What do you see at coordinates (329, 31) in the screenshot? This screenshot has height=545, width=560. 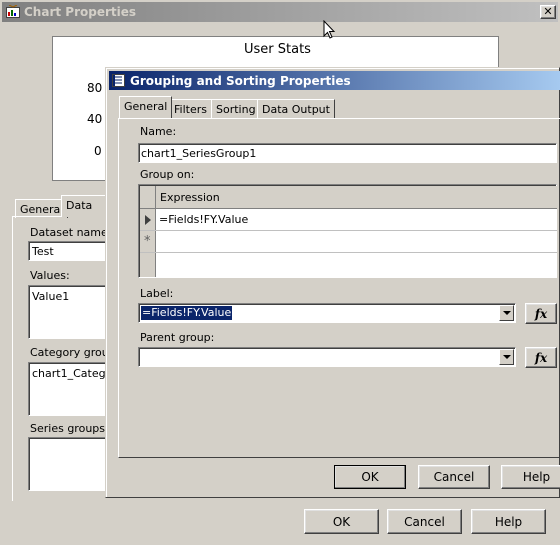 I see `mouse-cursor-icon` at bounding box center [329, 31].